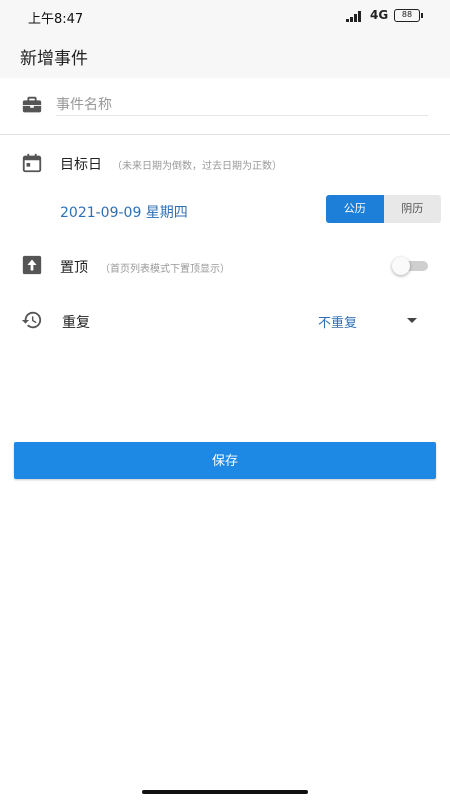  I want to click on name-input-underline, so click(242, 115).